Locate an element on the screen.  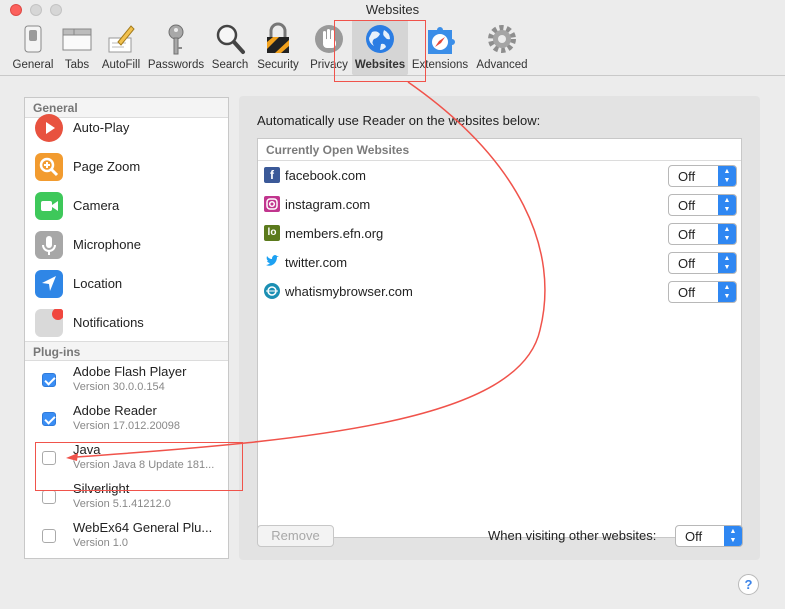
tab-autofill: AutoFill is located at coordinates (121, 47).